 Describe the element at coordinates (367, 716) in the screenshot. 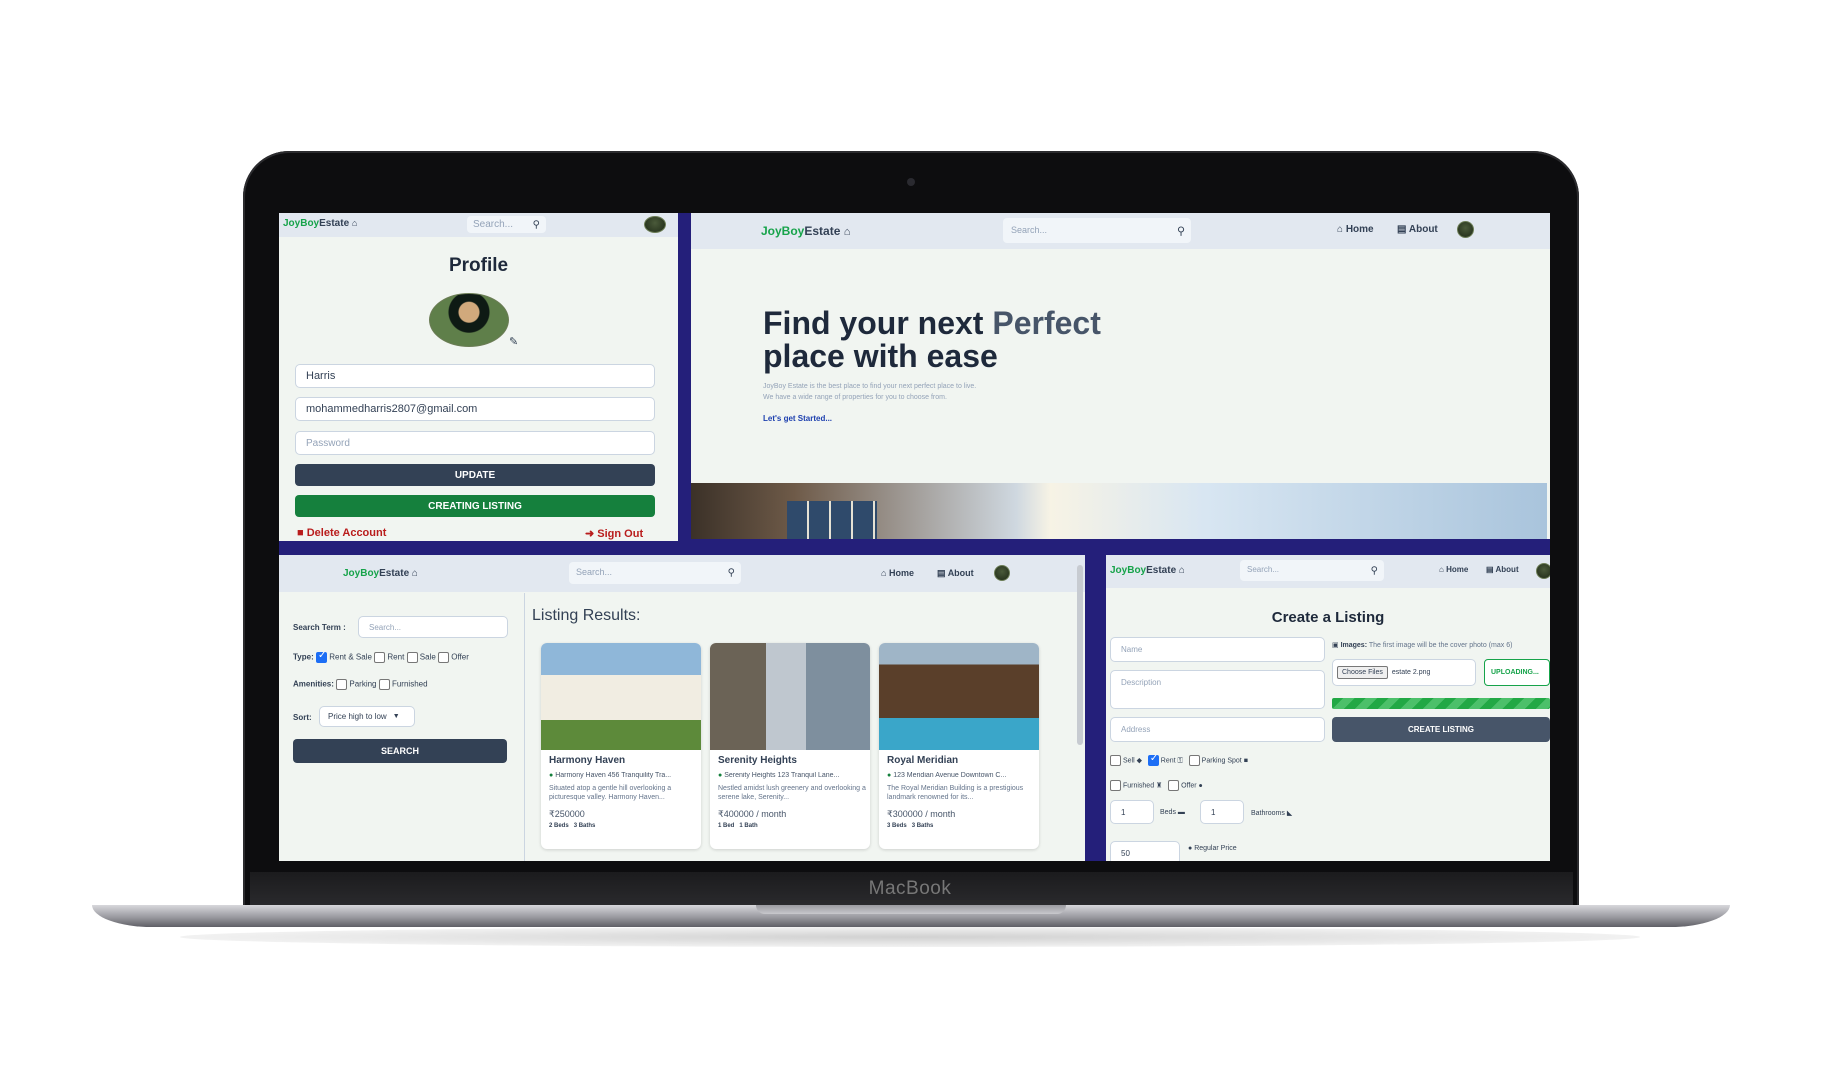

I see `sort-select: Price high to low ▼` at that location.